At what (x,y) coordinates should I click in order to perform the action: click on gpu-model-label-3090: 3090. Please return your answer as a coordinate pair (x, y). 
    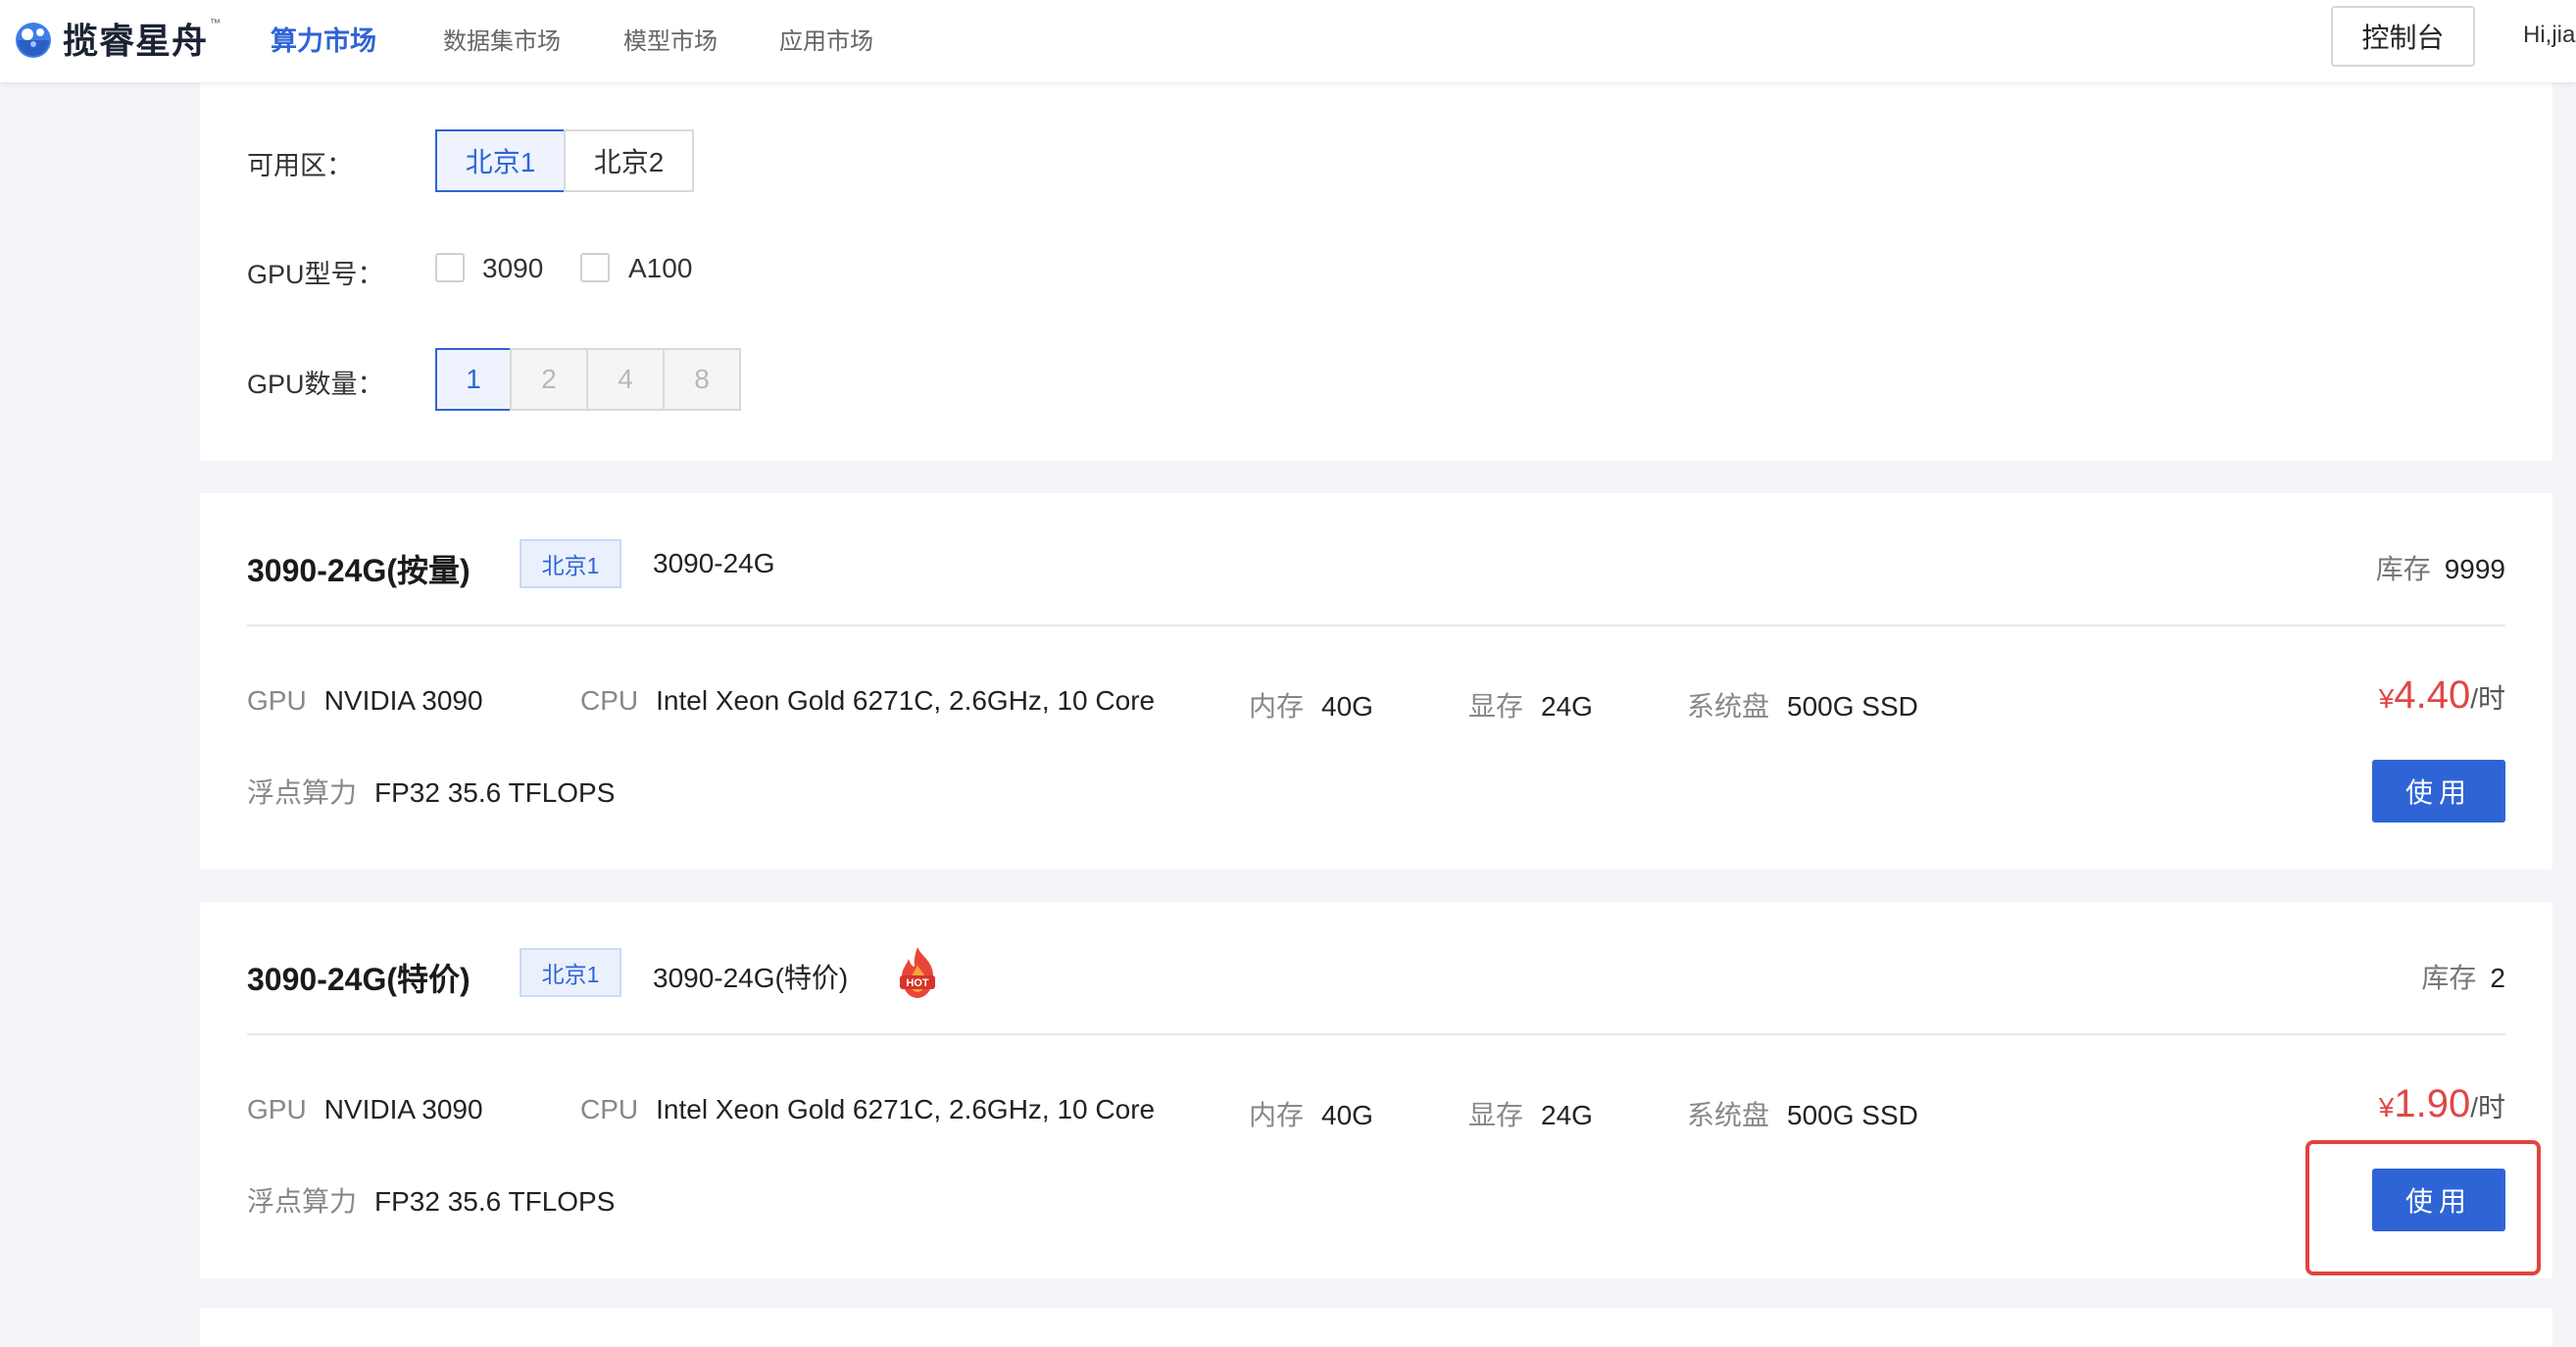
    Looking at the image, I should click on (513, 268).